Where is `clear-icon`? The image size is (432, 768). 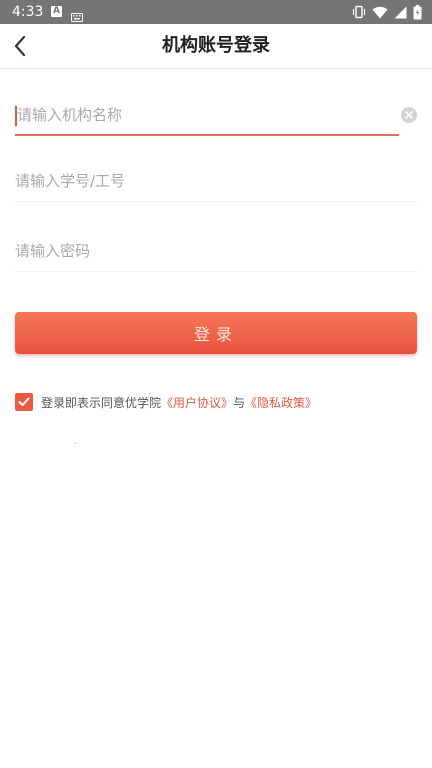
clear-icon is located at coordinates (409, 115).